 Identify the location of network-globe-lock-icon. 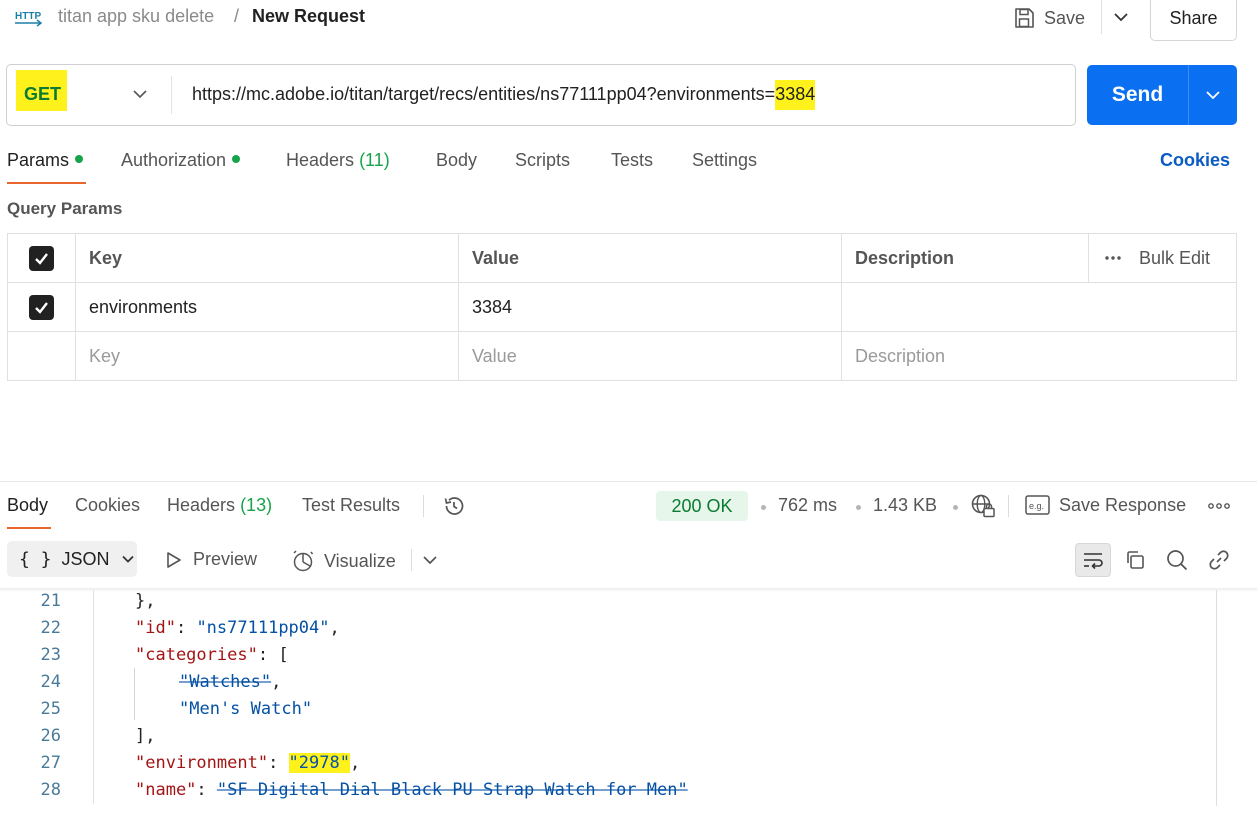
(983, 506).